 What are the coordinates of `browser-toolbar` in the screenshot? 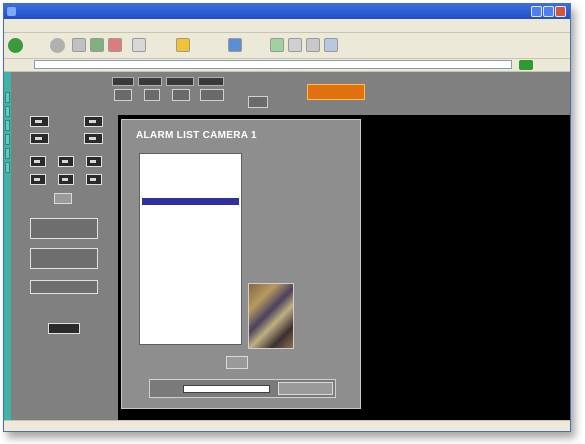 It's located at (287, 46).